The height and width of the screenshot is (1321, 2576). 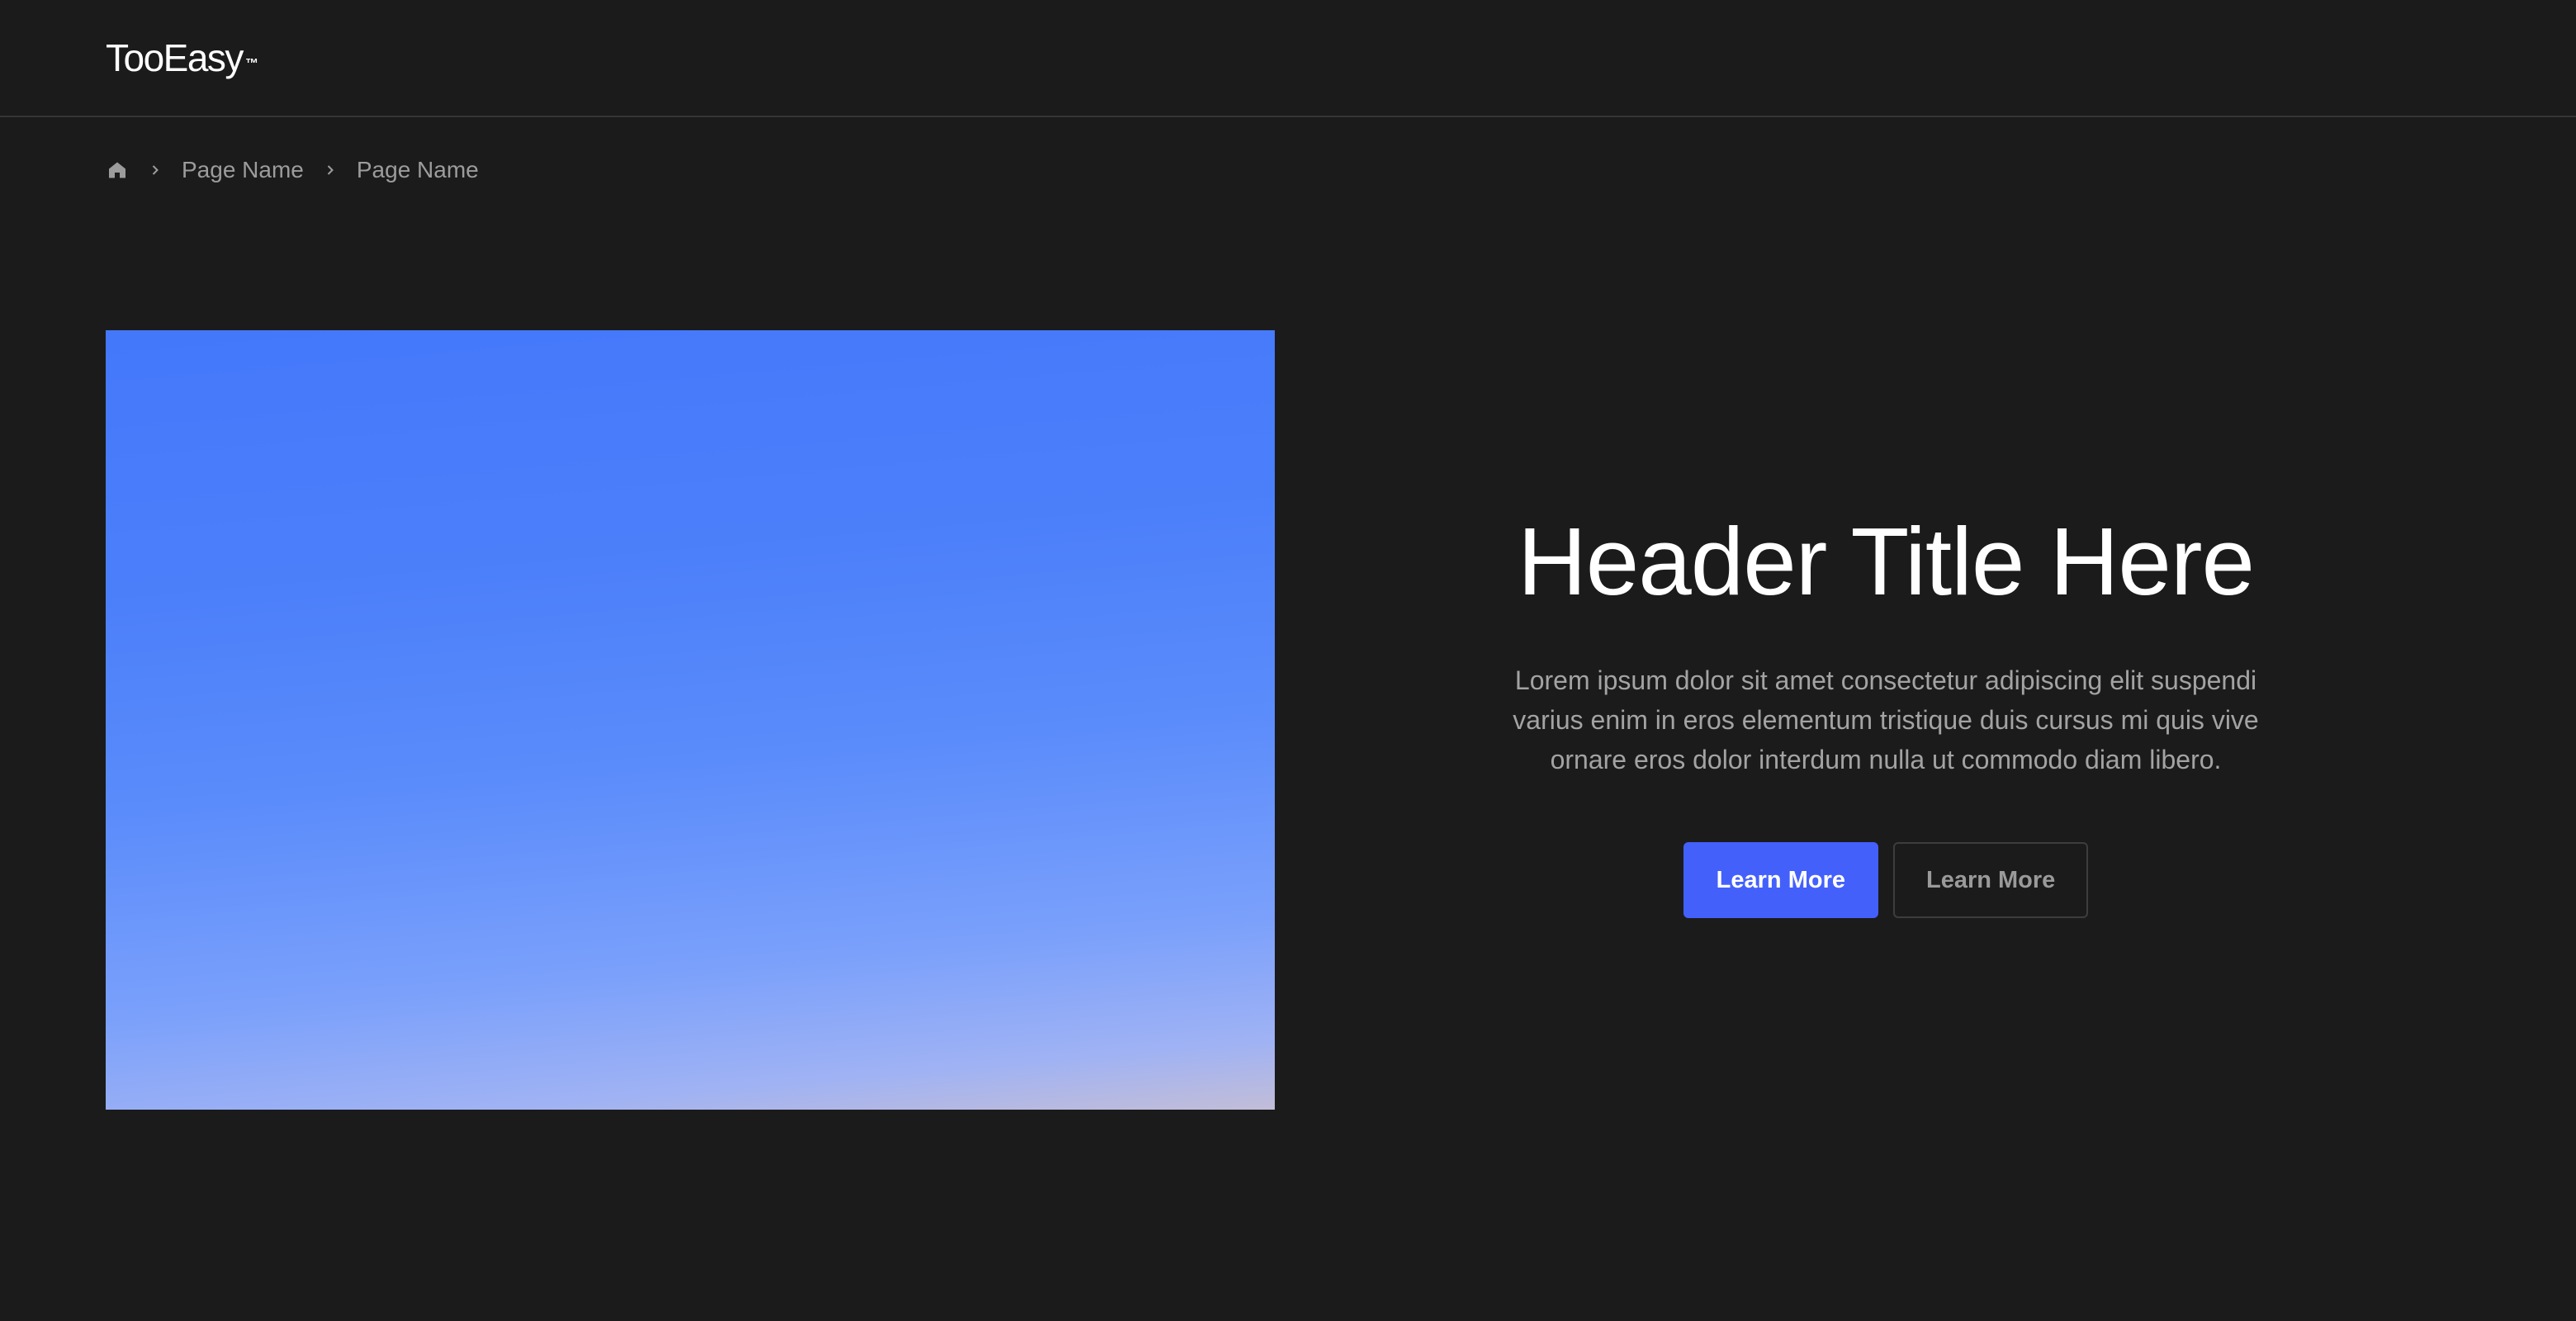 What do you see at coordinates (418, 170) in the screenshot?
I see `breadcrumb-item-current: Page Name` at bounding box center [418, 170].